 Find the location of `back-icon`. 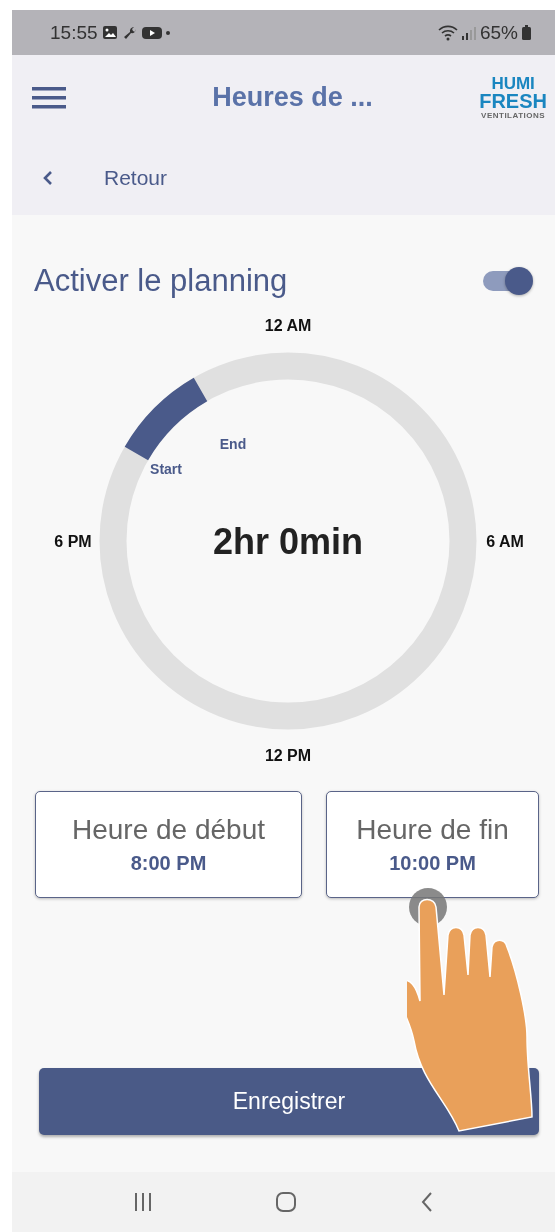

back-icon is located at coordinates (426, 1202).